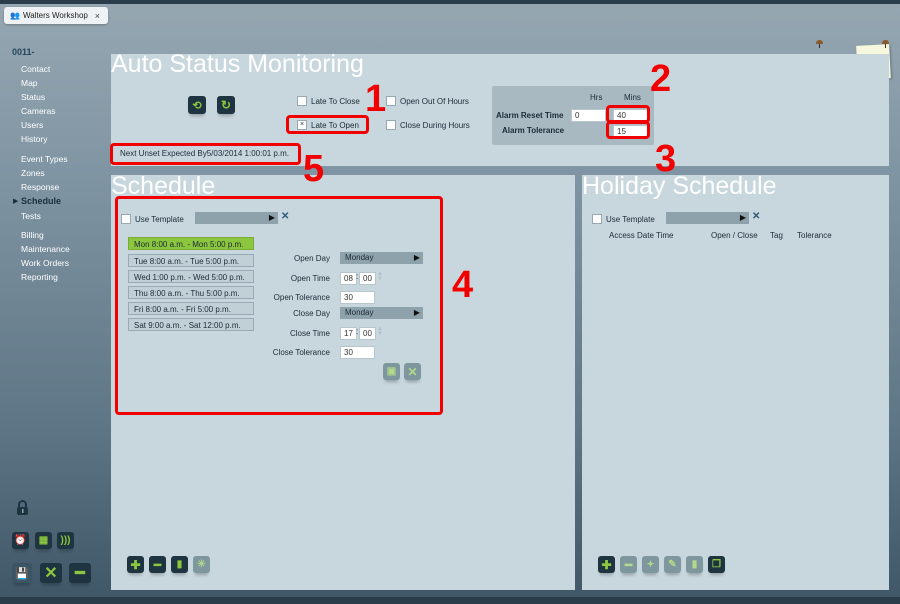 The width and height of the screenshot is (900, 604). What do you see at coordinates (742, 217) in the screenshot?
I see `caret-right-icon: ▶` at bounding box center [742, 217].